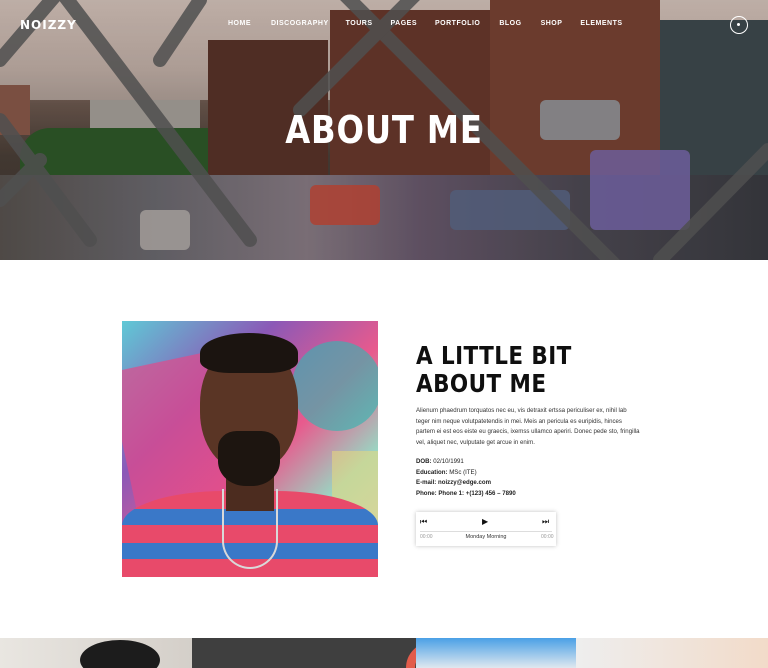  What do you see at coordinates (423, 522) in the screenshot?
I see `prev-icon: ⏮` at bounding box center [423, 522].